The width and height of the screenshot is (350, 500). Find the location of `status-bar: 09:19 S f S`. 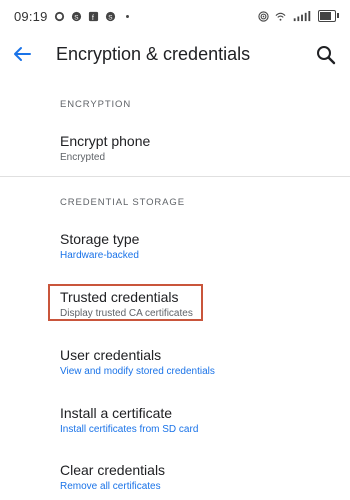

status-bar: 09:19 S f S is located at coordinates (175, 16).